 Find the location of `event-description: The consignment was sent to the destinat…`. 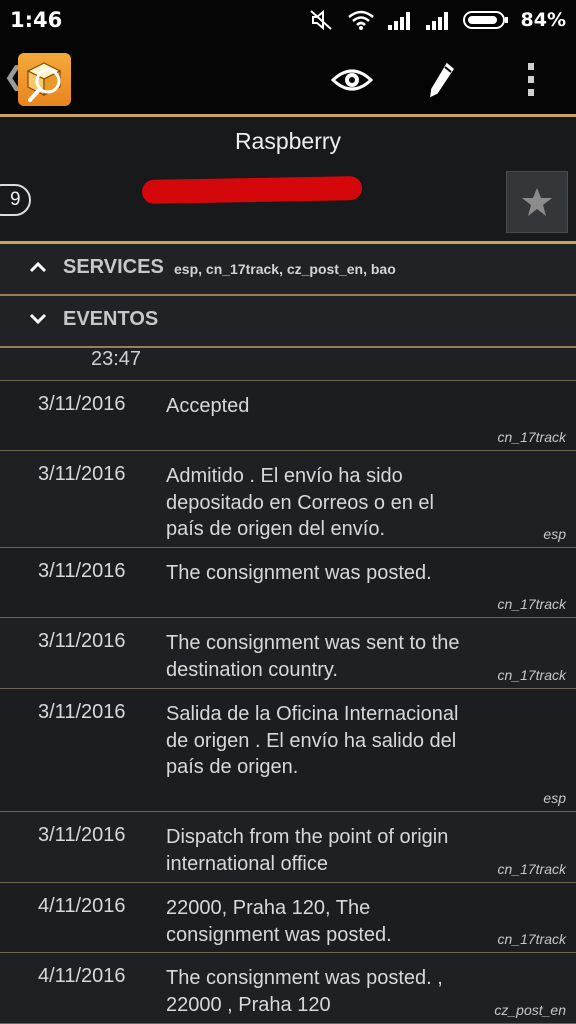

event-description: The consignment was sent to the destinat… is located at coordinates (313, 656).